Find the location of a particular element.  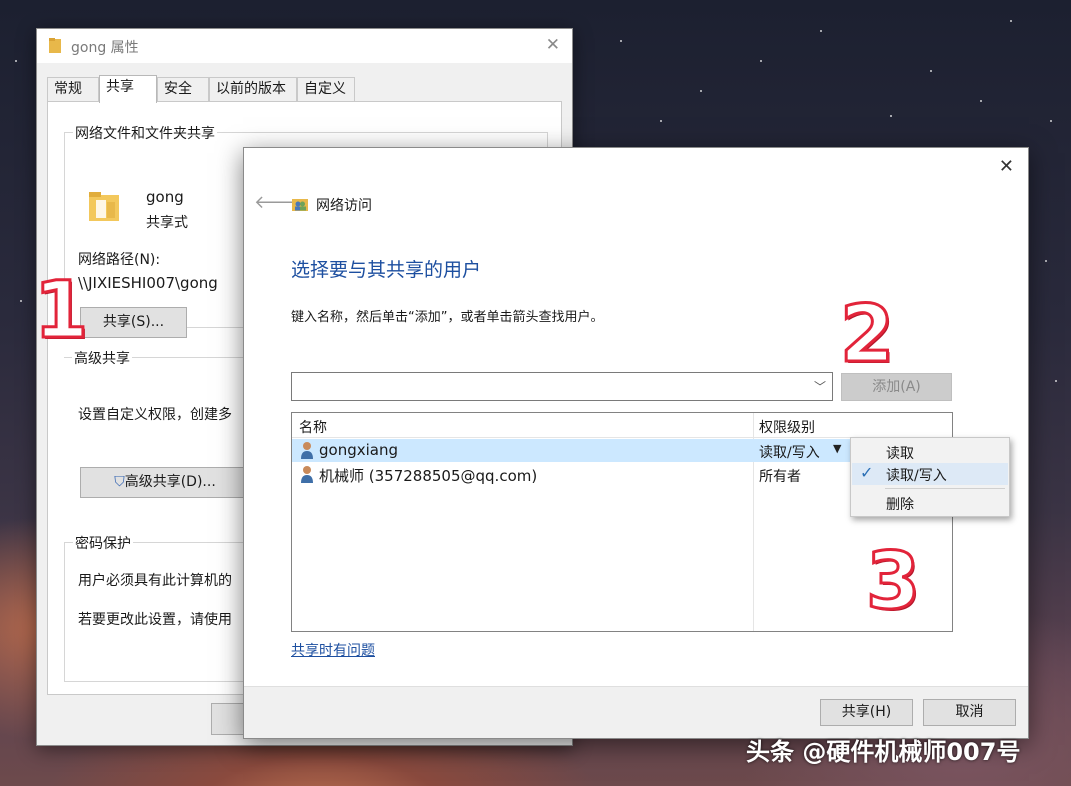

dialog-footer: 共享(H) 取消 is located at coordinates (636, 712).